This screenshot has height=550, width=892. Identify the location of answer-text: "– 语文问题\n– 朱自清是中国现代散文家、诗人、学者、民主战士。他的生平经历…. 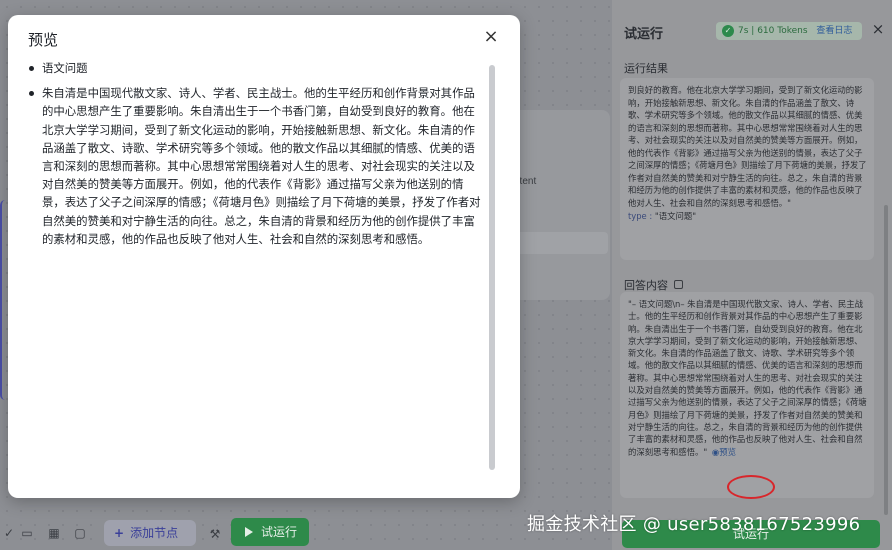
(747, 378).